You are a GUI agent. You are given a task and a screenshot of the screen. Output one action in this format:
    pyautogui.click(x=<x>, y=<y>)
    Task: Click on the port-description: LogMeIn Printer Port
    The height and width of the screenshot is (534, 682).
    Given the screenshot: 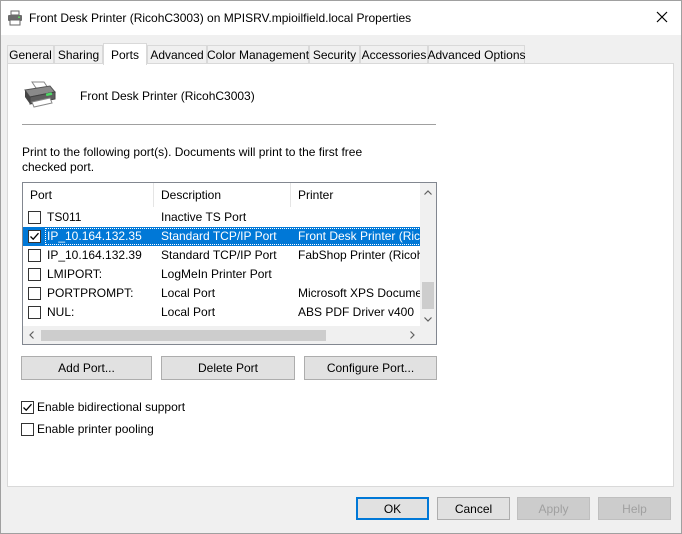 What is the action you would take?
    pyautogui.click(x=216, y=274)
    